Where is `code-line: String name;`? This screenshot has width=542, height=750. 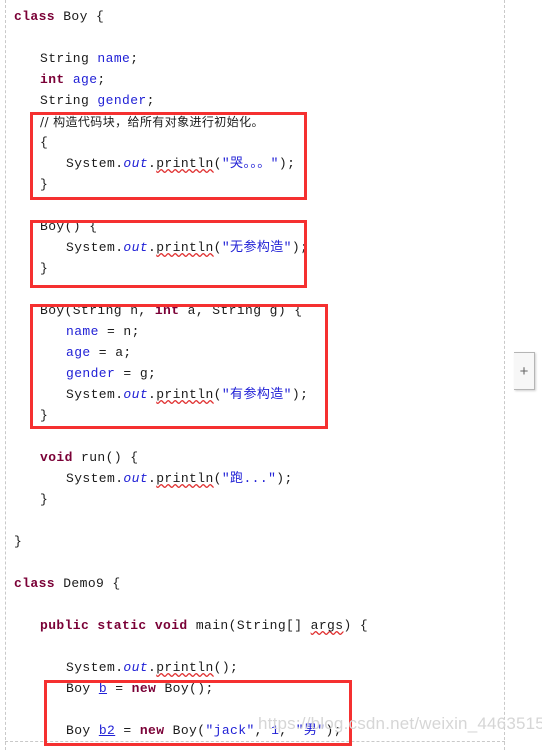 code-line: String name; is located at coordinates (89, 59).